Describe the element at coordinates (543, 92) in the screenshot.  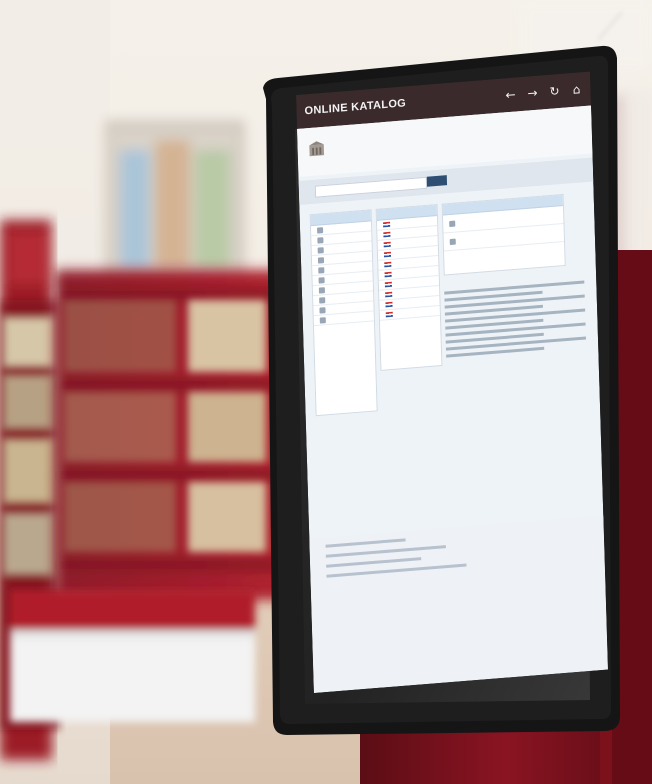
I see `kiosk-nav: ← → ↻ ⌂` at that location.